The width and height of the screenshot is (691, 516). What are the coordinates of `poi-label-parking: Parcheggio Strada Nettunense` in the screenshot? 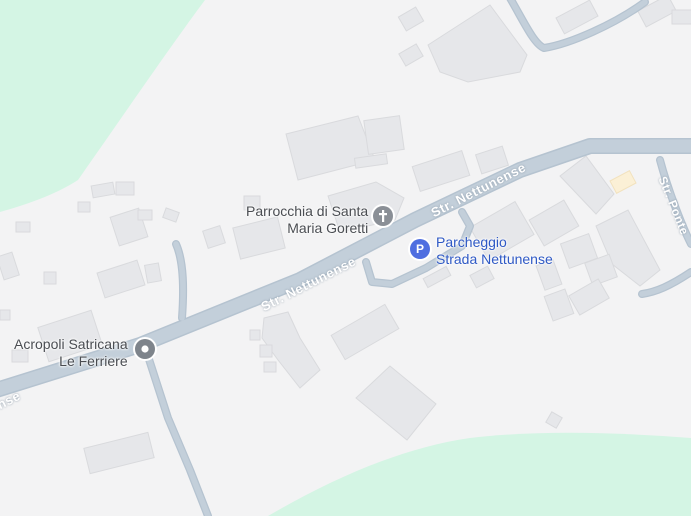 It's located at (494, 251).